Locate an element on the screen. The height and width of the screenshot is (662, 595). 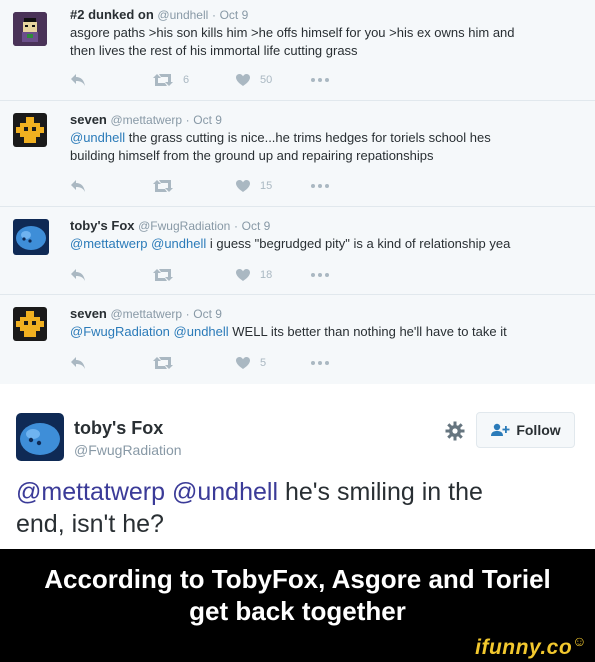
retweet-count: 6 is located at coordinates (186, 80).